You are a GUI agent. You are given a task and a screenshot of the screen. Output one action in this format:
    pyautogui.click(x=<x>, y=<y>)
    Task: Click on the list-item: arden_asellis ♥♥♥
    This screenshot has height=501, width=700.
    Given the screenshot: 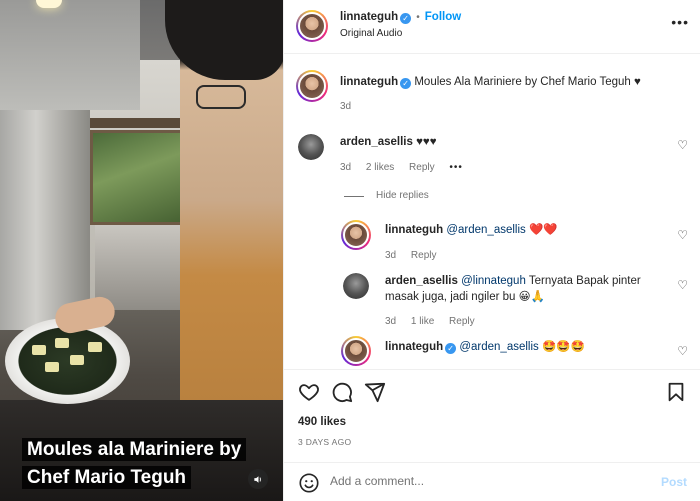 What is the action you would take?
    pyautogui.click(x=388, y=142)
    